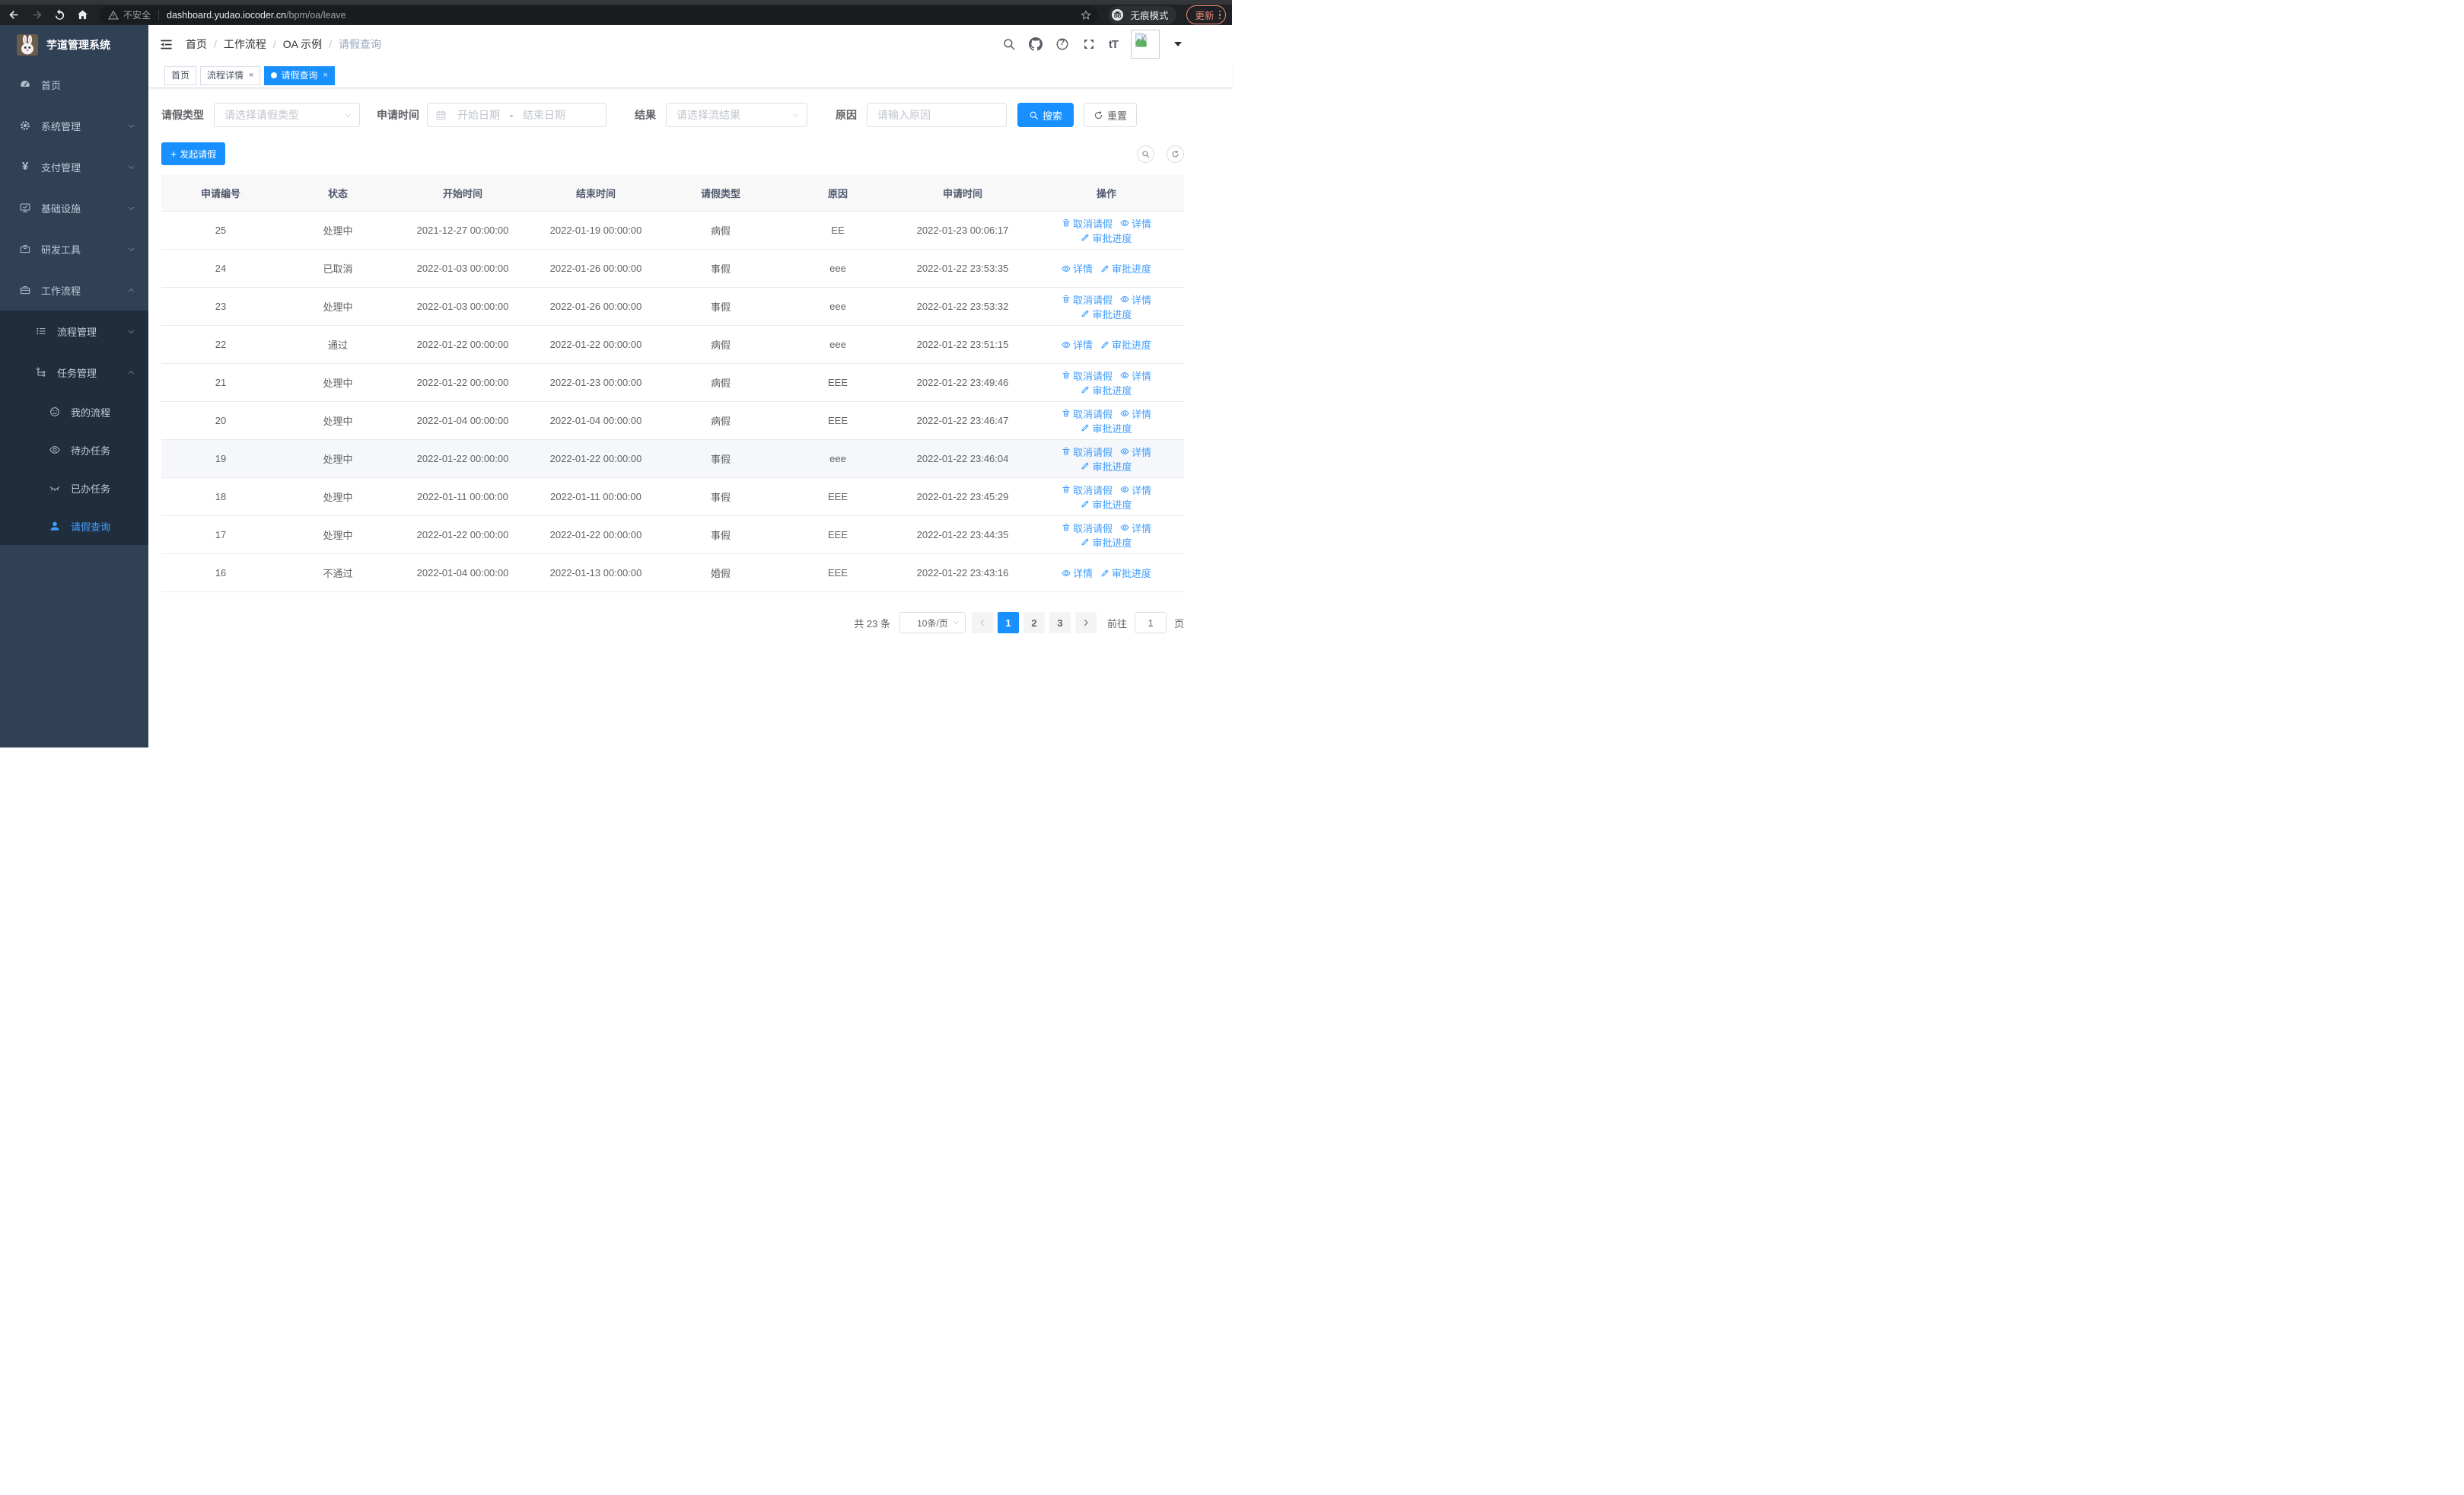  I want to click on reason-label: 原因, so click(846, 115).